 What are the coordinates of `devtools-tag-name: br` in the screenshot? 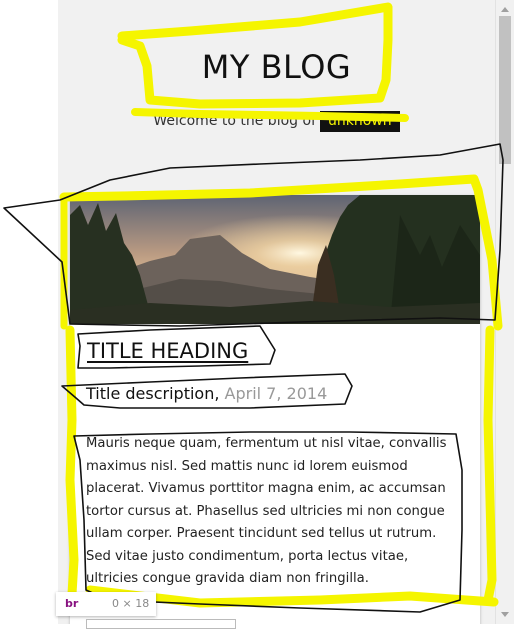 It's located at (72, 603).